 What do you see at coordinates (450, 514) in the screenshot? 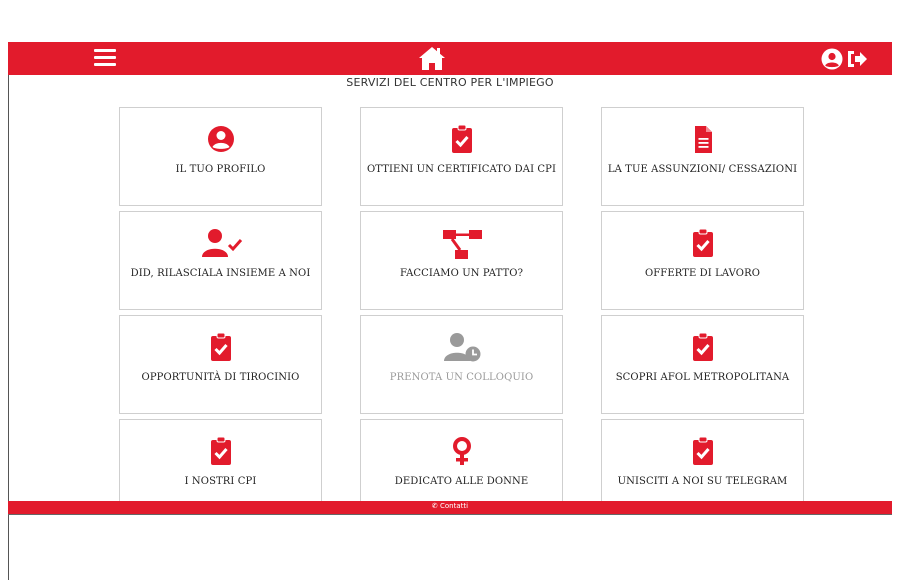
I see `divider` at bounding box center [450, 514].